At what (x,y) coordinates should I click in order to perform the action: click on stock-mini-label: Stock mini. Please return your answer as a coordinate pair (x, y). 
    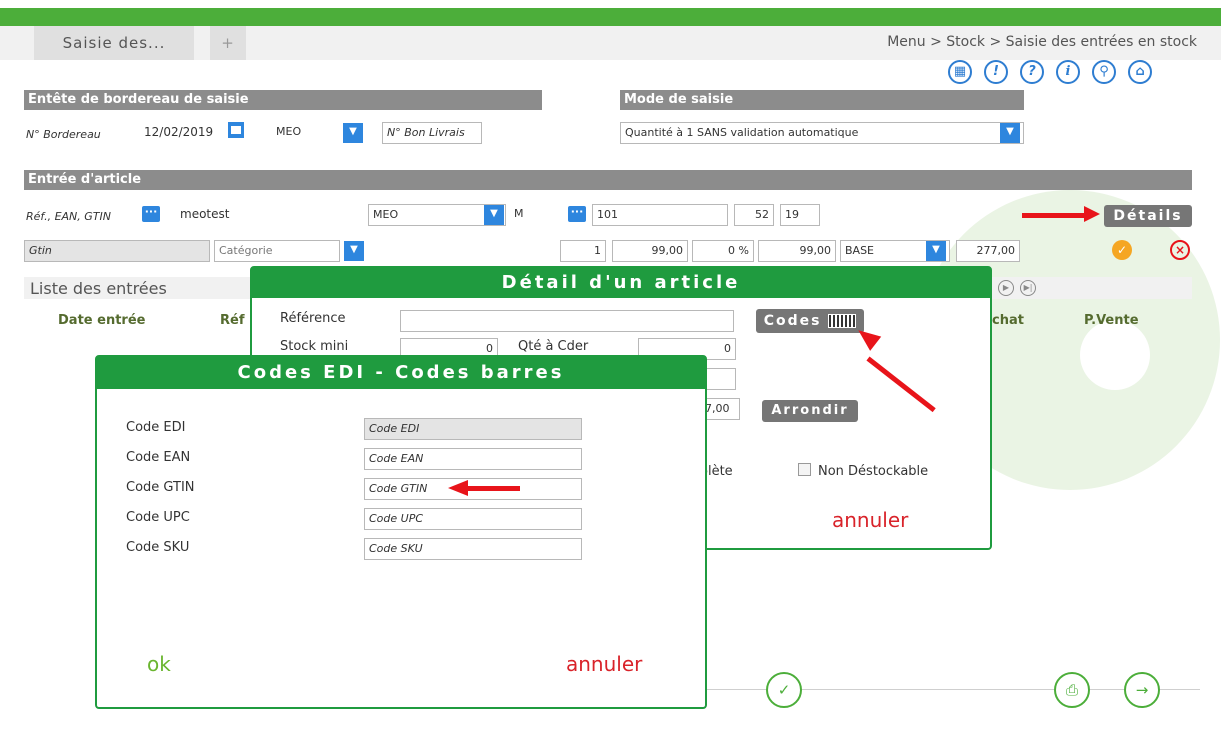
    Looking at the image, I should click on (314, 346).